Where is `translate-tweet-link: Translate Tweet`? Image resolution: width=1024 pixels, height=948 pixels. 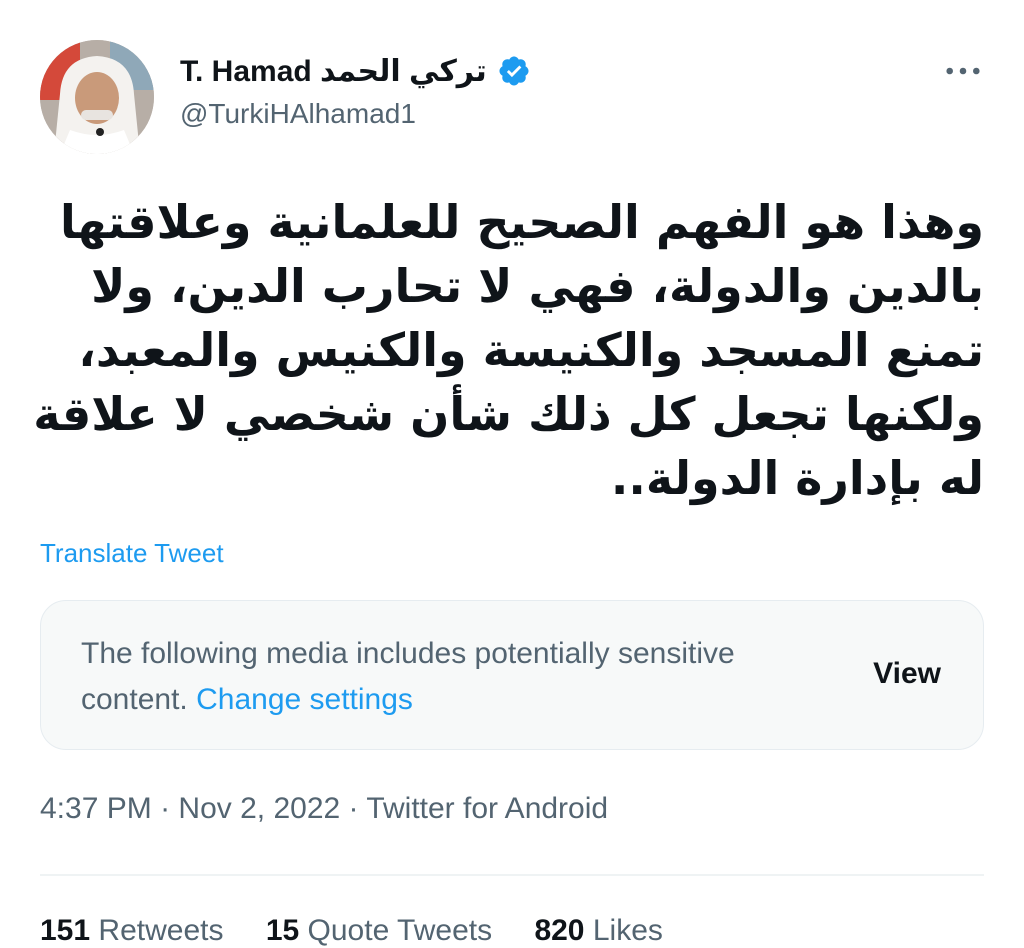 translate-tweet-link: Translate Tweet is located at coordinates (132, 553).